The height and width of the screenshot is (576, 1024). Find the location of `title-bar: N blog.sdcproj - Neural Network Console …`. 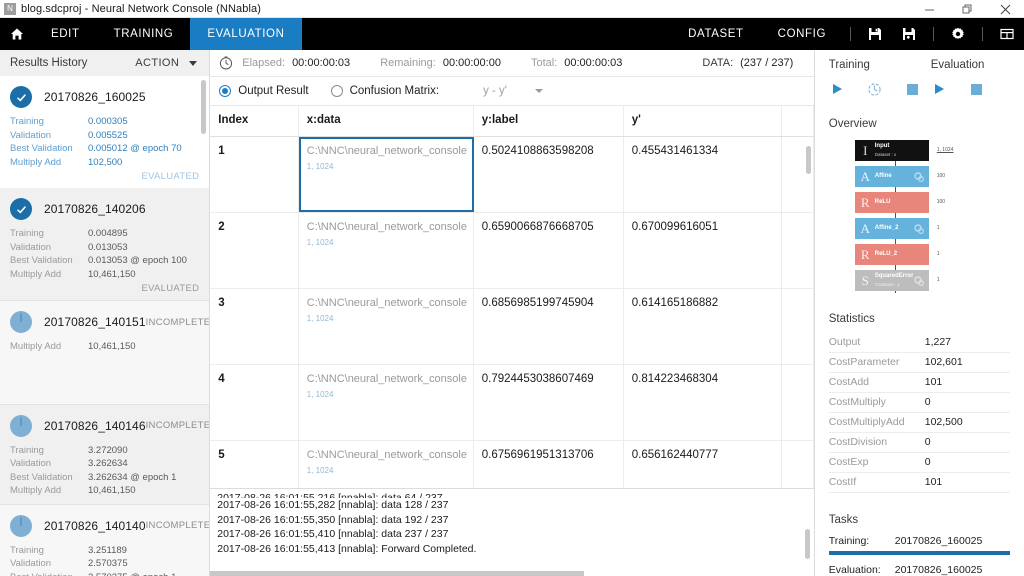

title-bar: N blog.sdcproj - Neural Network Console … is located at coordinates (512, 9).